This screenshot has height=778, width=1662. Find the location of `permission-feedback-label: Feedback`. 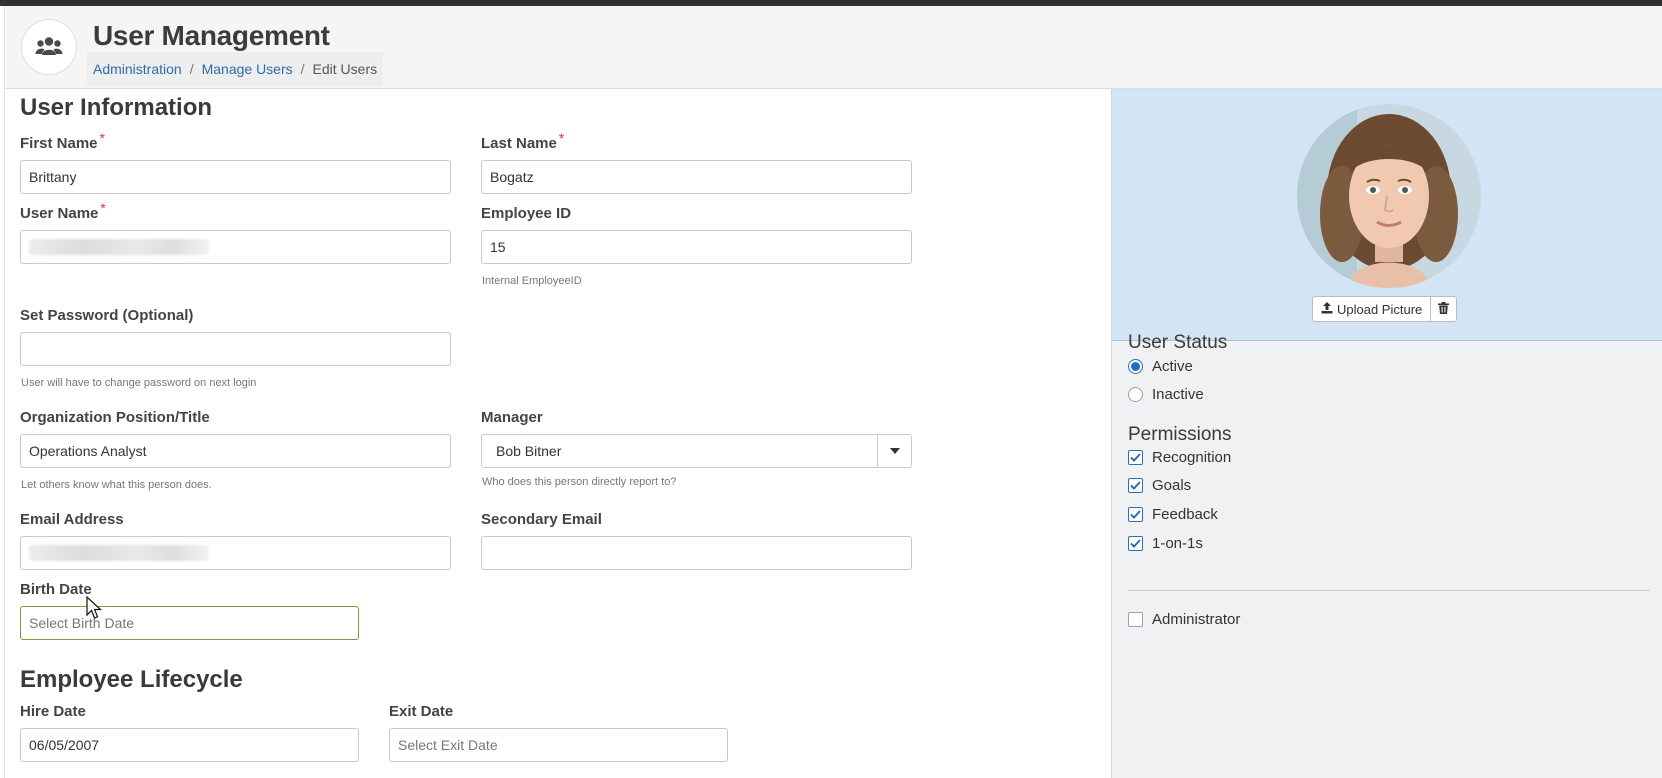

permission-feedback-label: Feedback is located at coordinates (1185, 514).